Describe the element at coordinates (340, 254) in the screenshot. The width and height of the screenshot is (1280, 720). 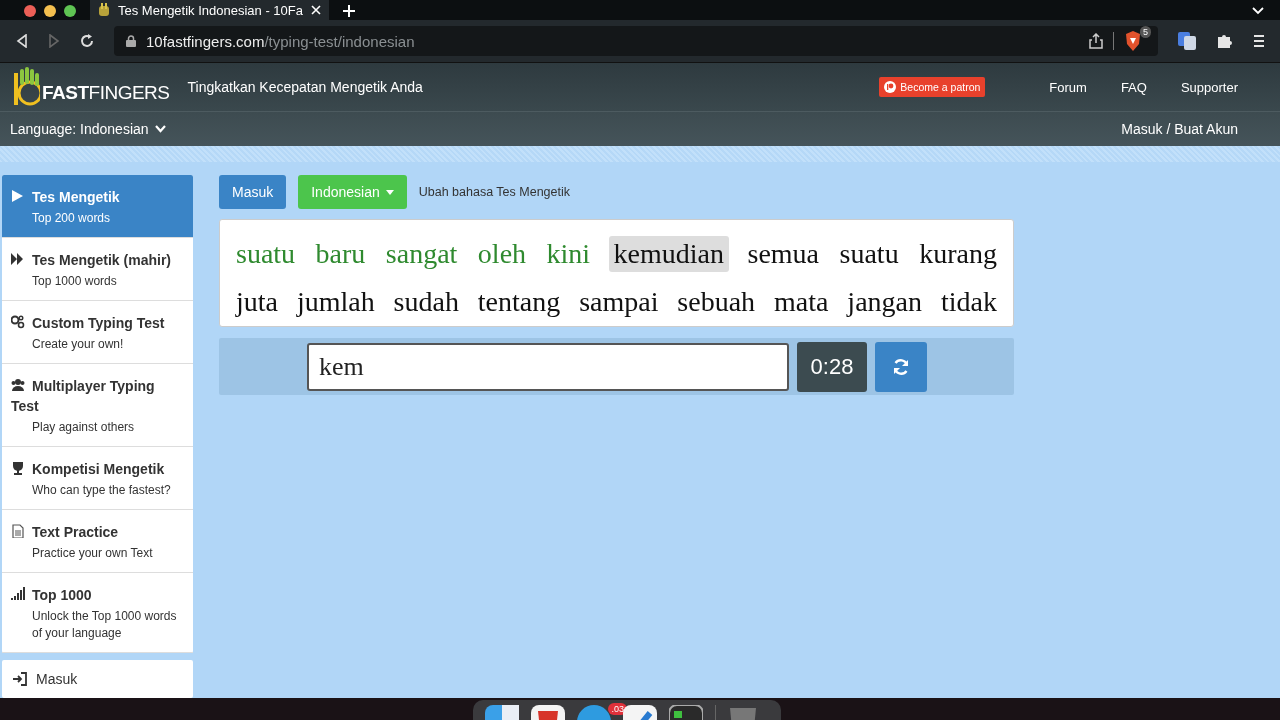
I see `word: baru` at that location.